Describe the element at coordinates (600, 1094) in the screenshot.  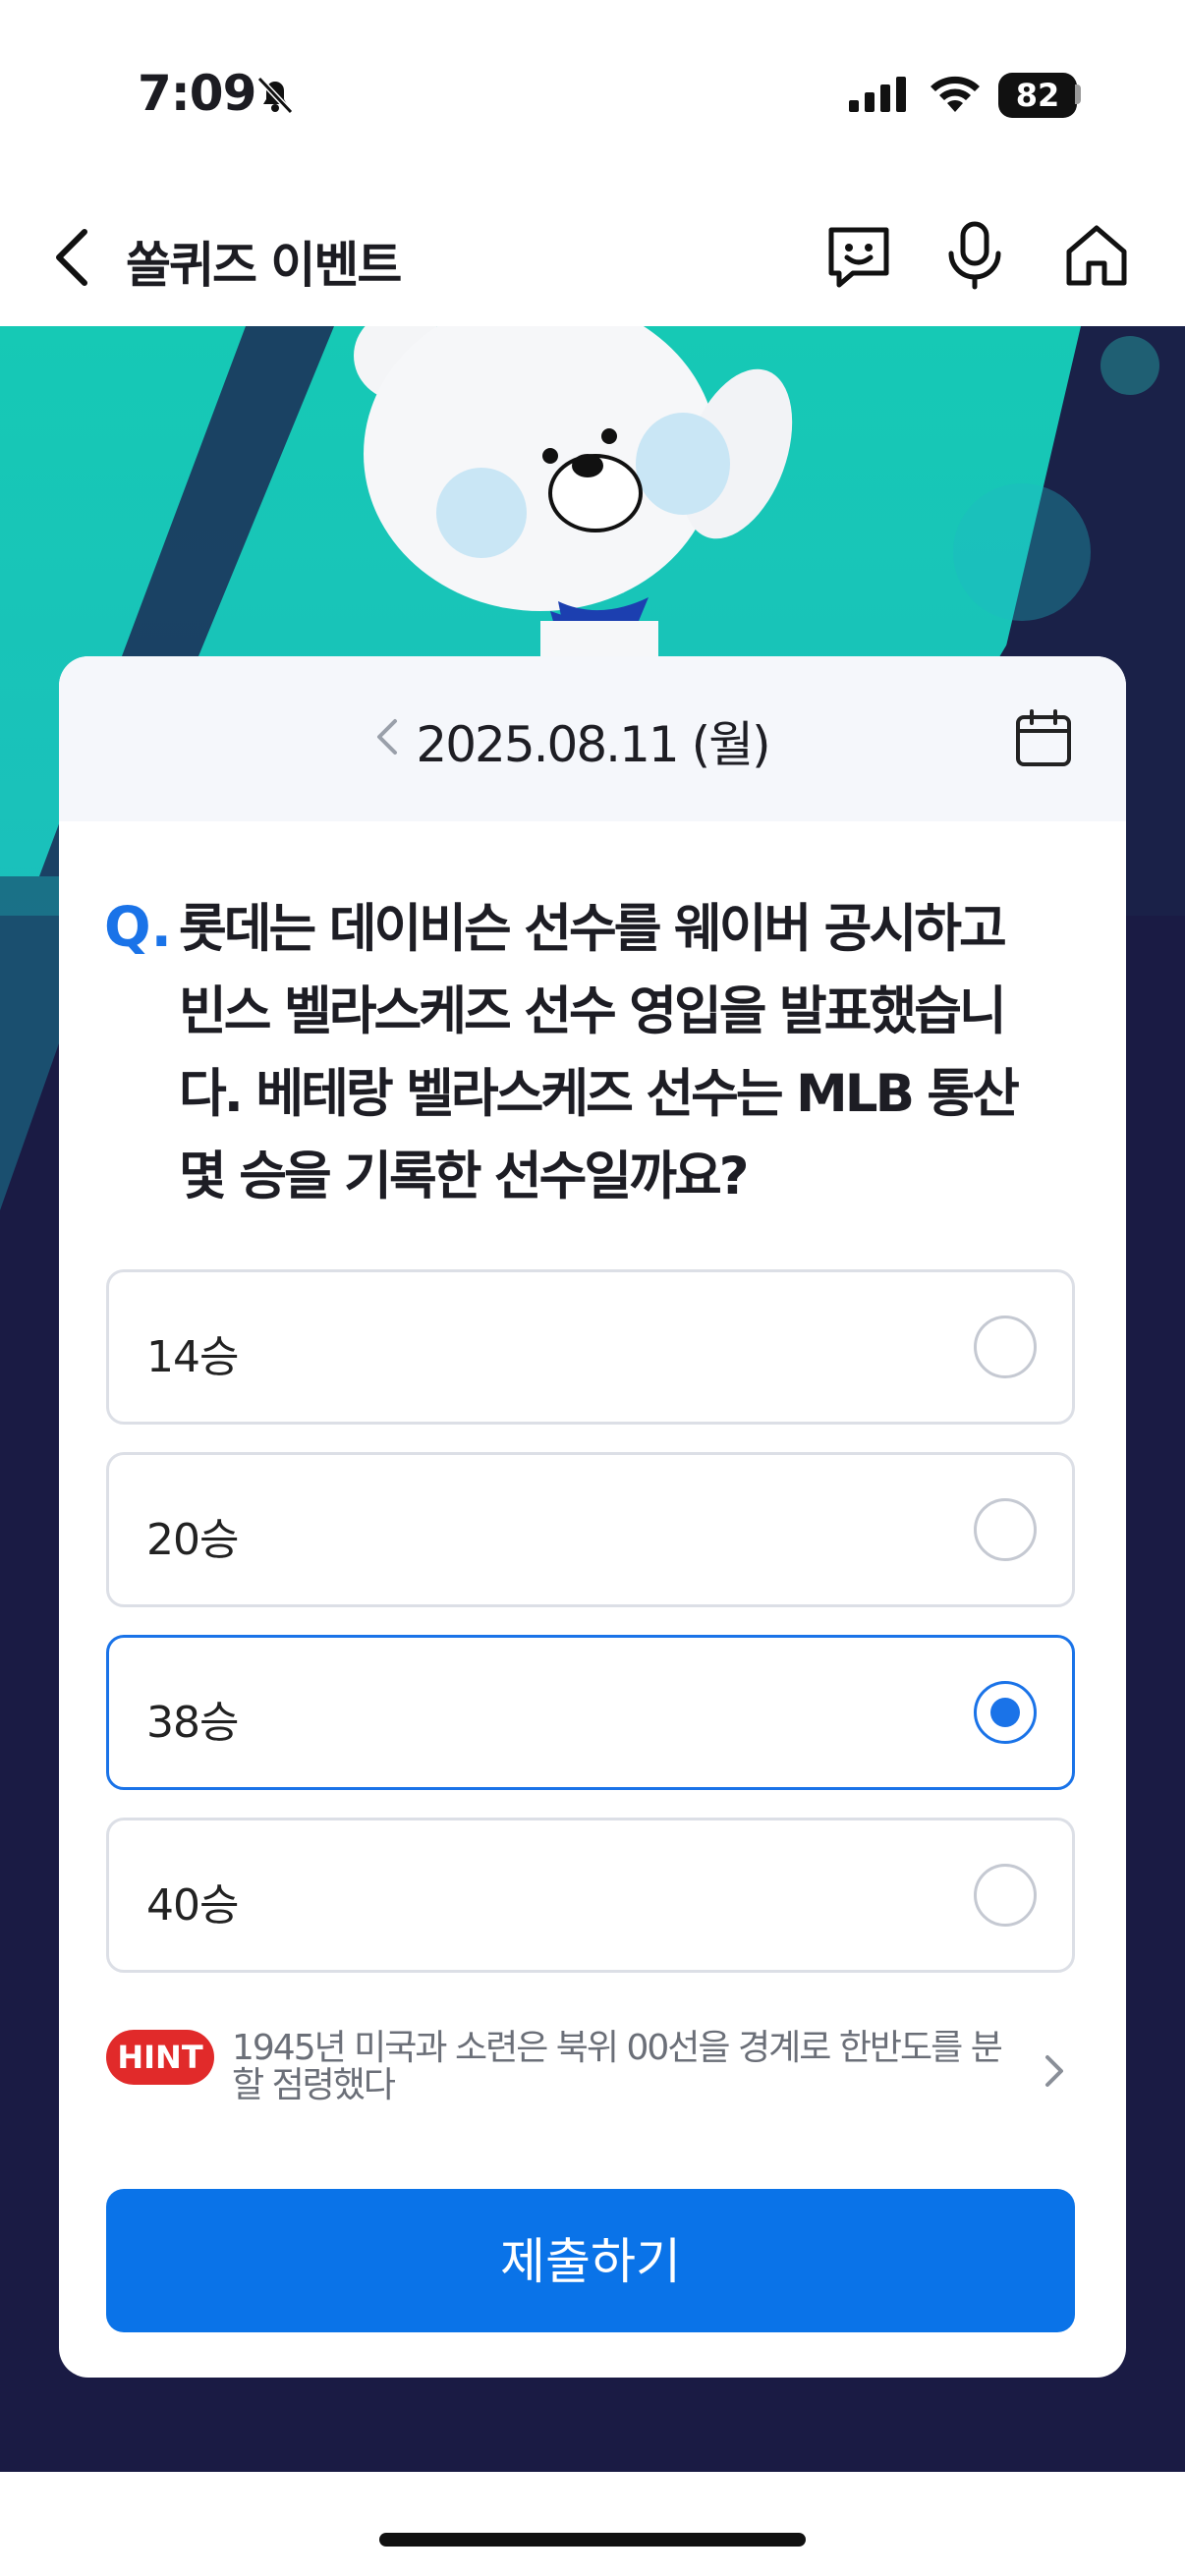
I see `question-line: 다. 베테랑 벨라스케즈 선수는 MLB 통산` at that location.